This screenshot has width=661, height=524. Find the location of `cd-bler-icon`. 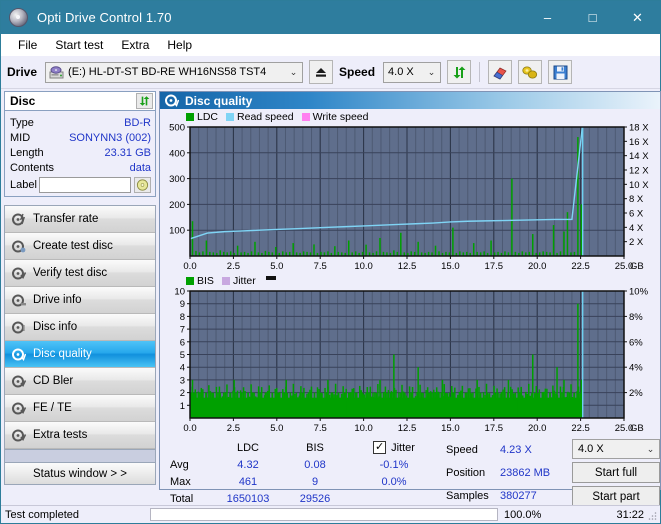

cd-bler-icon is located at coordinates (19, 381).